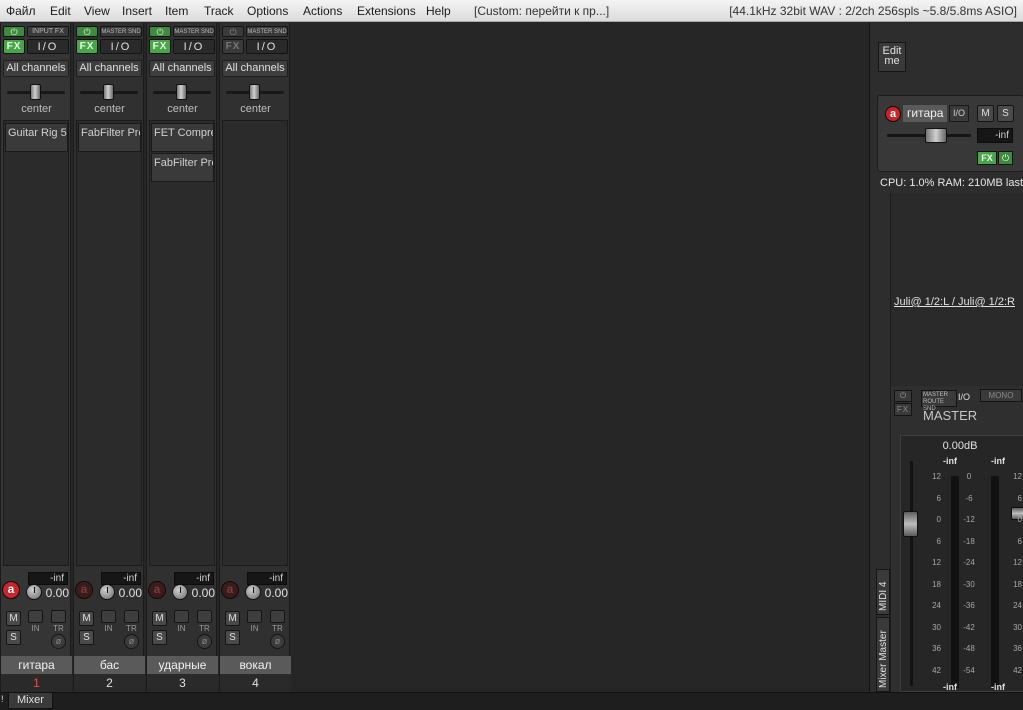 The width and height of the screenshot is (1023, 710). What do you see at coordinates (21, 11) in the screenshot?
I see `menu-file: Файл` at bounding box center [21, 11].